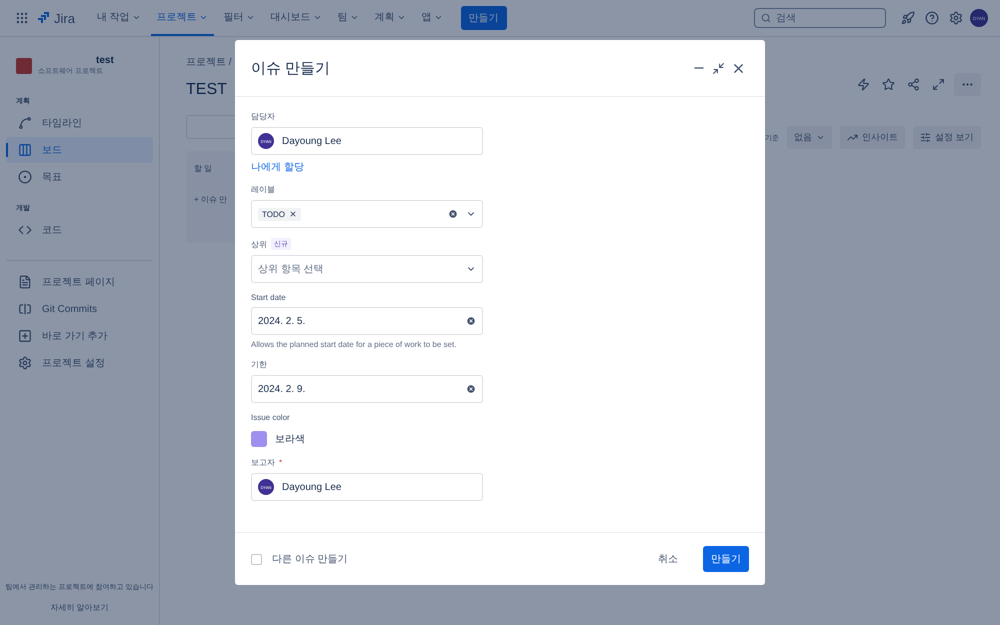  Describe the element at coordinates (259, 244) in the screenshot. I see `field-label: 상위` at that location.